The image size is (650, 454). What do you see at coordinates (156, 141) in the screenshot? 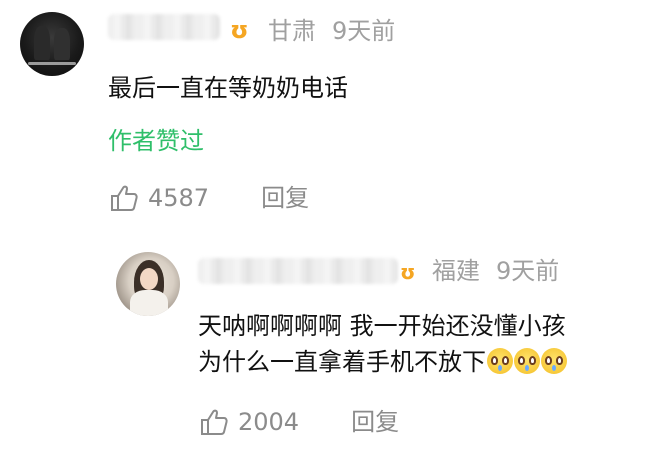
I see `author-liked-label: 作者赞过` at bounding box center [156, 141].